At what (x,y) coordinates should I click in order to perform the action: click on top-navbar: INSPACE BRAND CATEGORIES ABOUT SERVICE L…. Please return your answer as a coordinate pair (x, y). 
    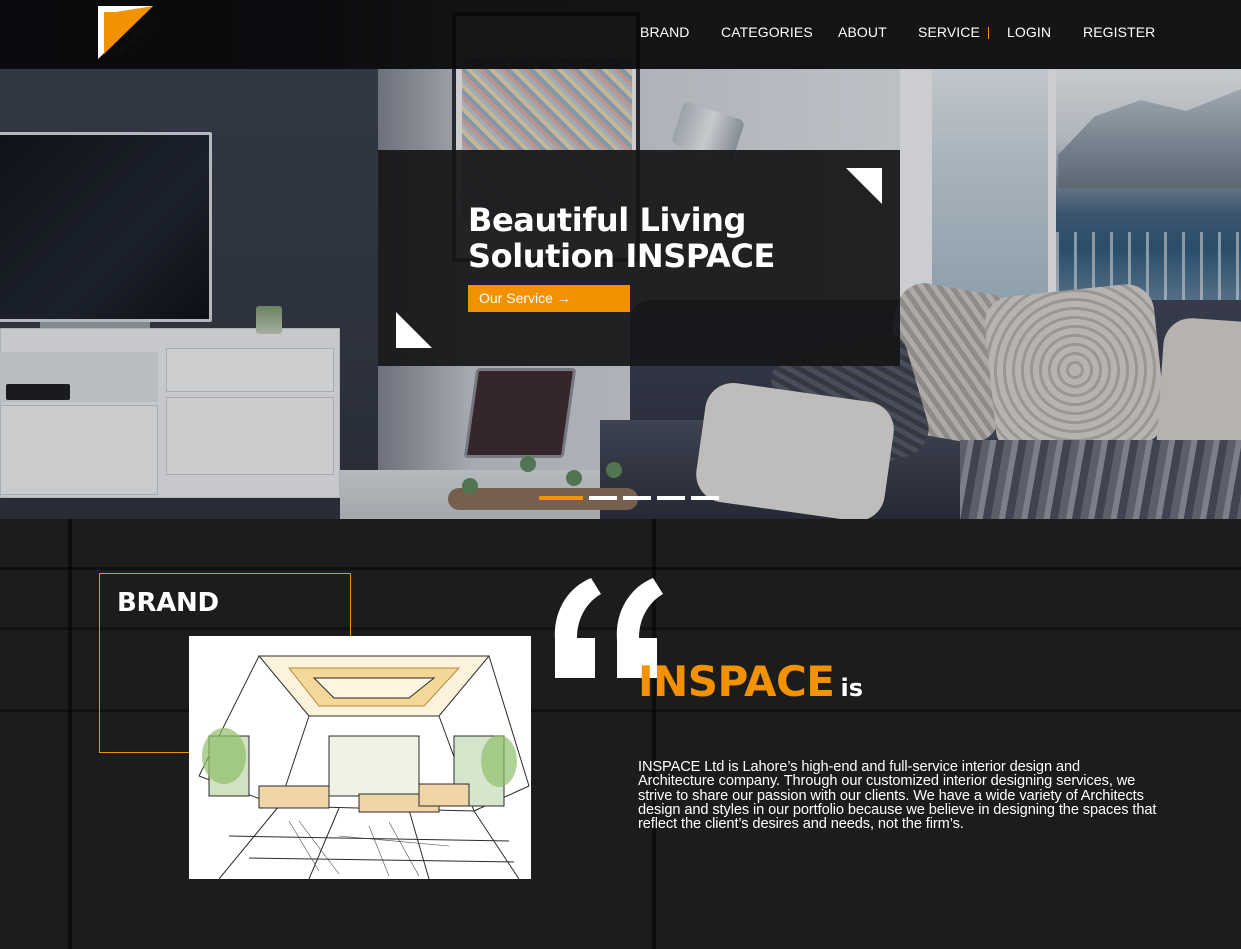
    Looking at the image, I should click on (620, 34).